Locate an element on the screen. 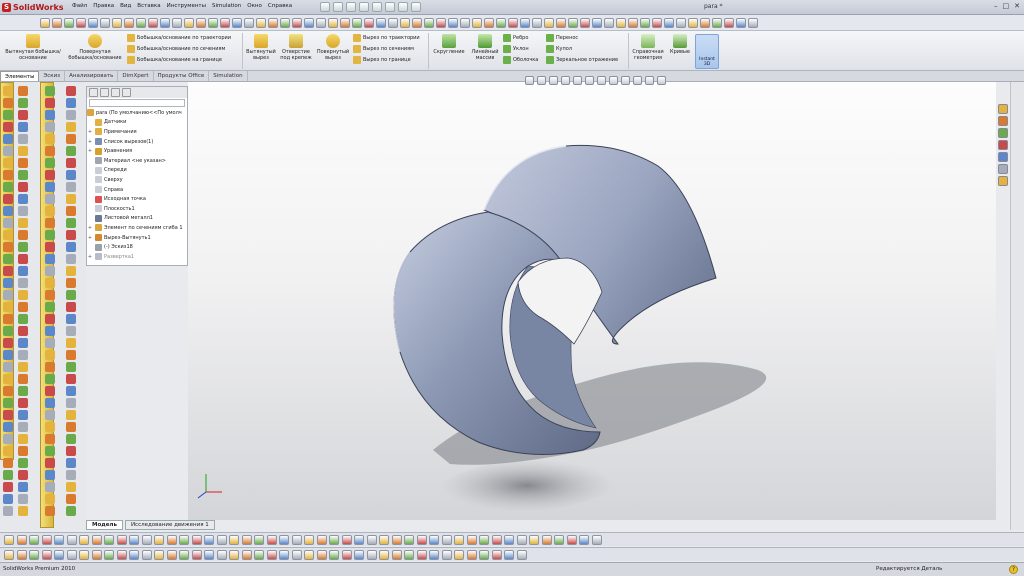  menu-edit: Правка is located at coordinates (103, 6).